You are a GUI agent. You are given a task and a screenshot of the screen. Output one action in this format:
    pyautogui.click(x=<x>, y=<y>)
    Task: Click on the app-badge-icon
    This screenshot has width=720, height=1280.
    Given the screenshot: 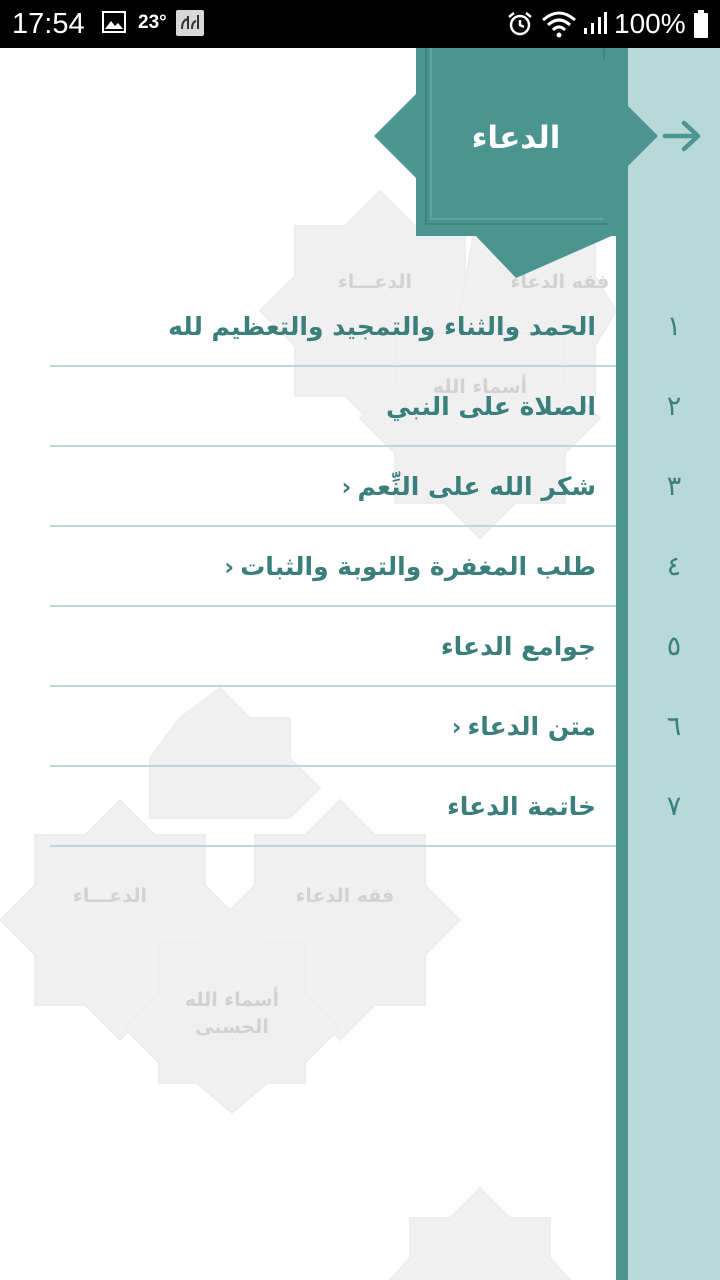 What is the action you would take?
    pyautogui.click(x=190, y=23)
    